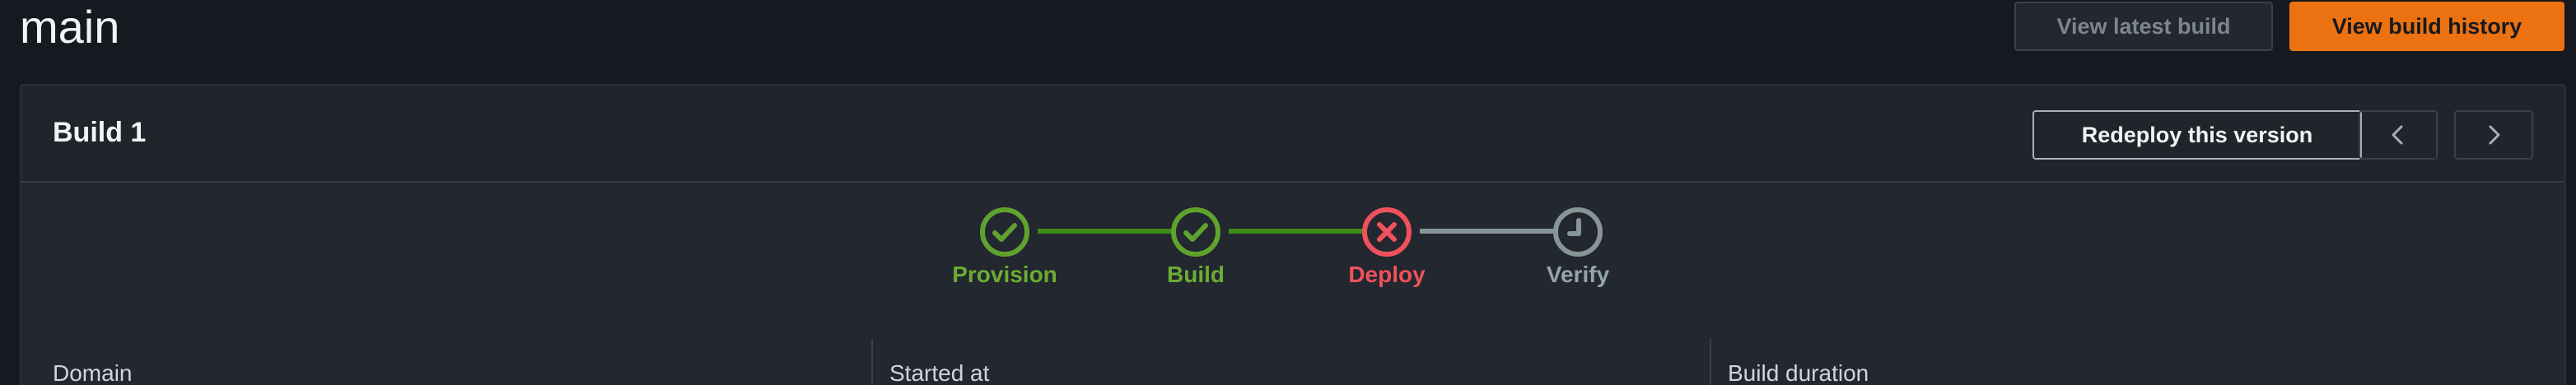  What do you see at coordinates (100, 132) in the screenshot?
I see `build-title: Build 1` at bounding box center [100, 132].